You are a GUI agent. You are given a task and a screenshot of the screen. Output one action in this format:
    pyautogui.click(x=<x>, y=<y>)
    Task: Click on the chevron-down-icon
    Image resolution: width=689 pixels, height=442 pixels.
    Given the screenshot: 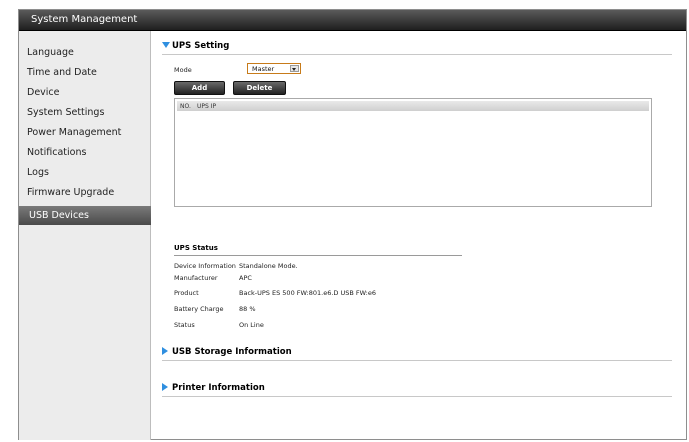 What is the action you would take?
    pyautogui.click(x=294, y=68)
    